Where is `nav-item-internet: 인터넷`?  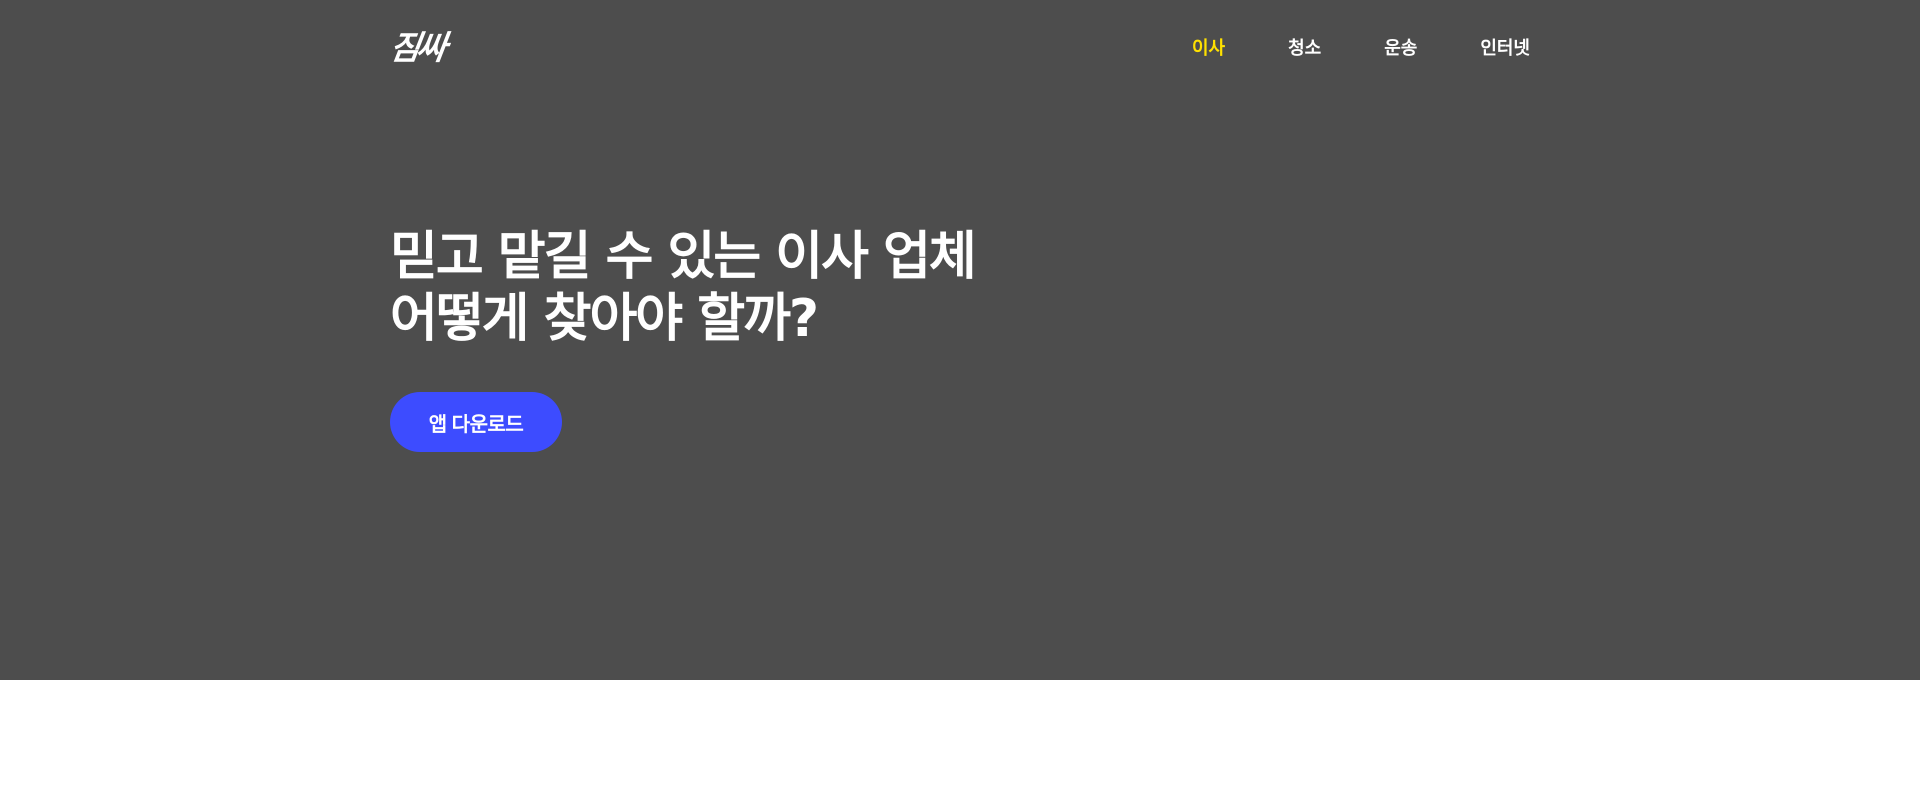
nav-item-internet: 인터넷 is located at coordinates (1505, 49).